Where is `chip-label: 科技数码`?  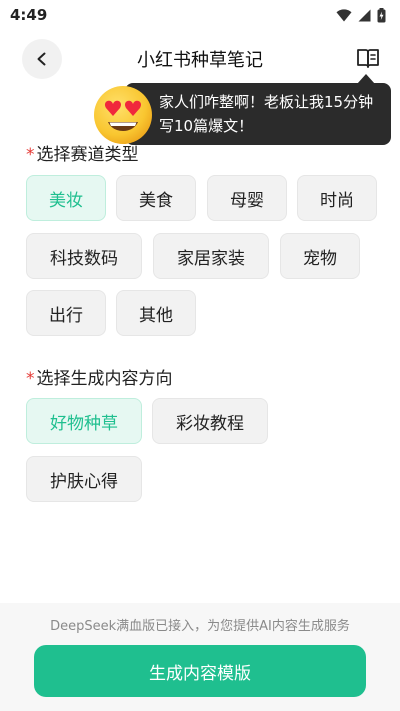
chip-label: 科技数码 is located at coordinates (84, 258).